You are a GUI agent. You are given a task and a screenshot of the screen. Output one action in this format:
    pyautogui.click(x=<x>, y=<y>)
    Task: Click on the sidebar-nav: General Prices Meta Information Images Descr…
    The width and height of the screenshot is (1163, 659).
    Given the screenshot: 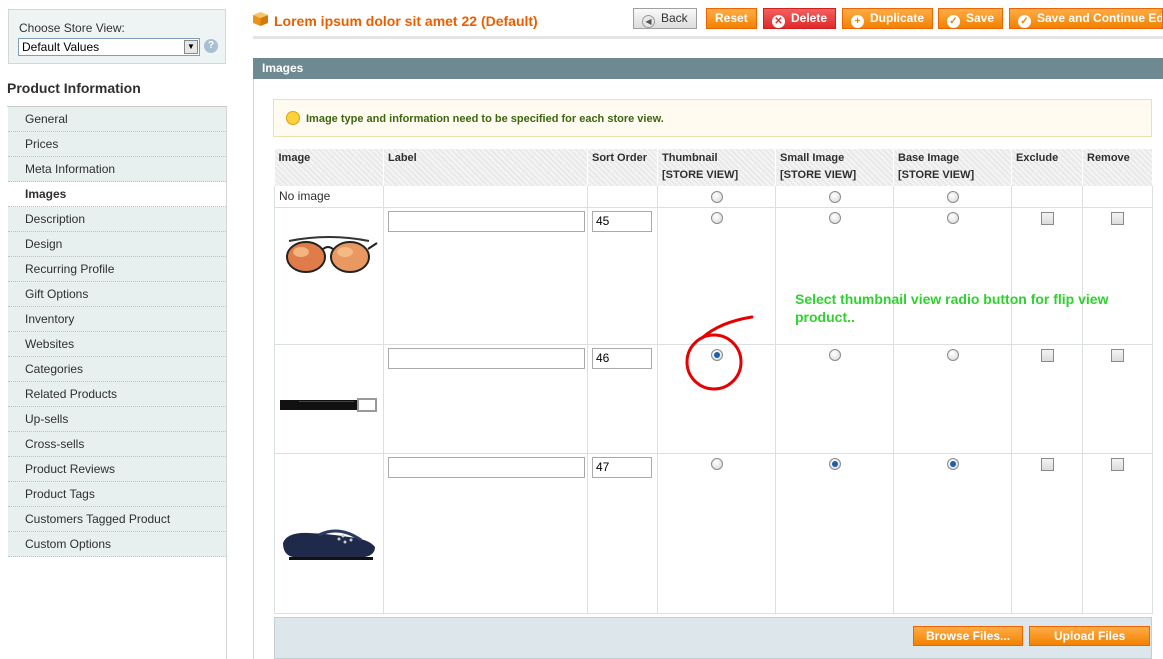 What is the action you would take?
    pyautogui.click(x=117, y=332)
    